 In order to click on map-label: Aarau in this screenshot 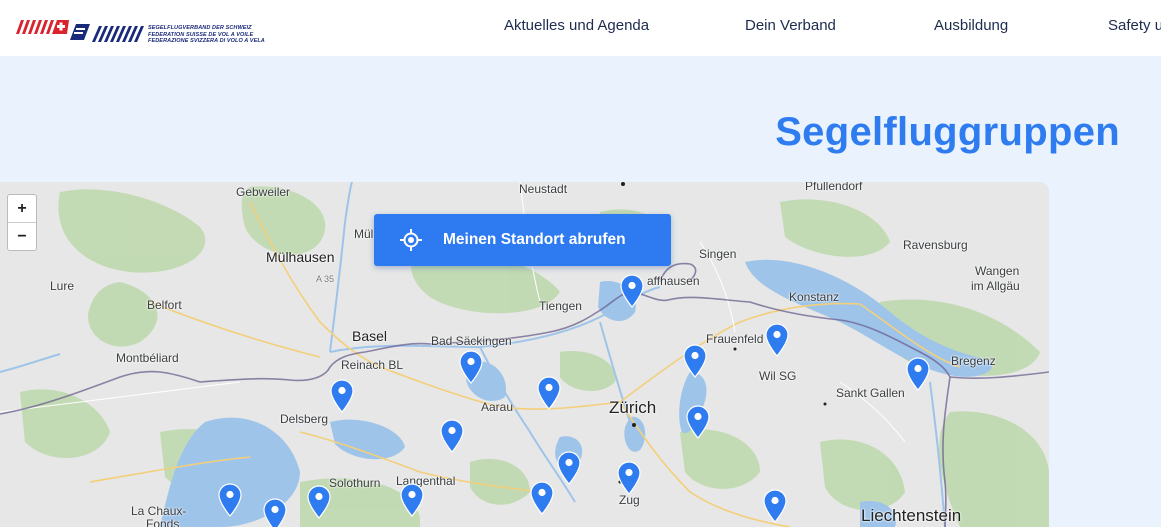, I will do `click(497, 407)`.